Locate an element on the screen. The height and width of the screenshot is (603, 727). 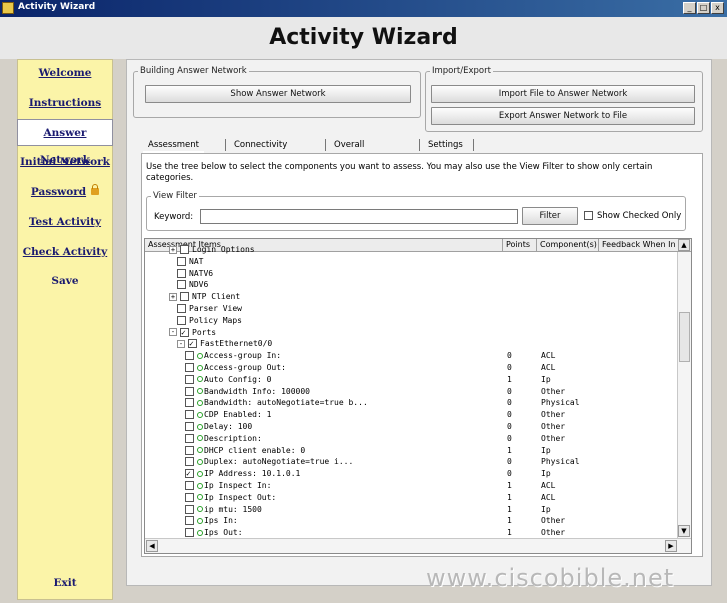
tree-row: DHCP client enable: 0 1 Ip is located at coordinates (410, 451).